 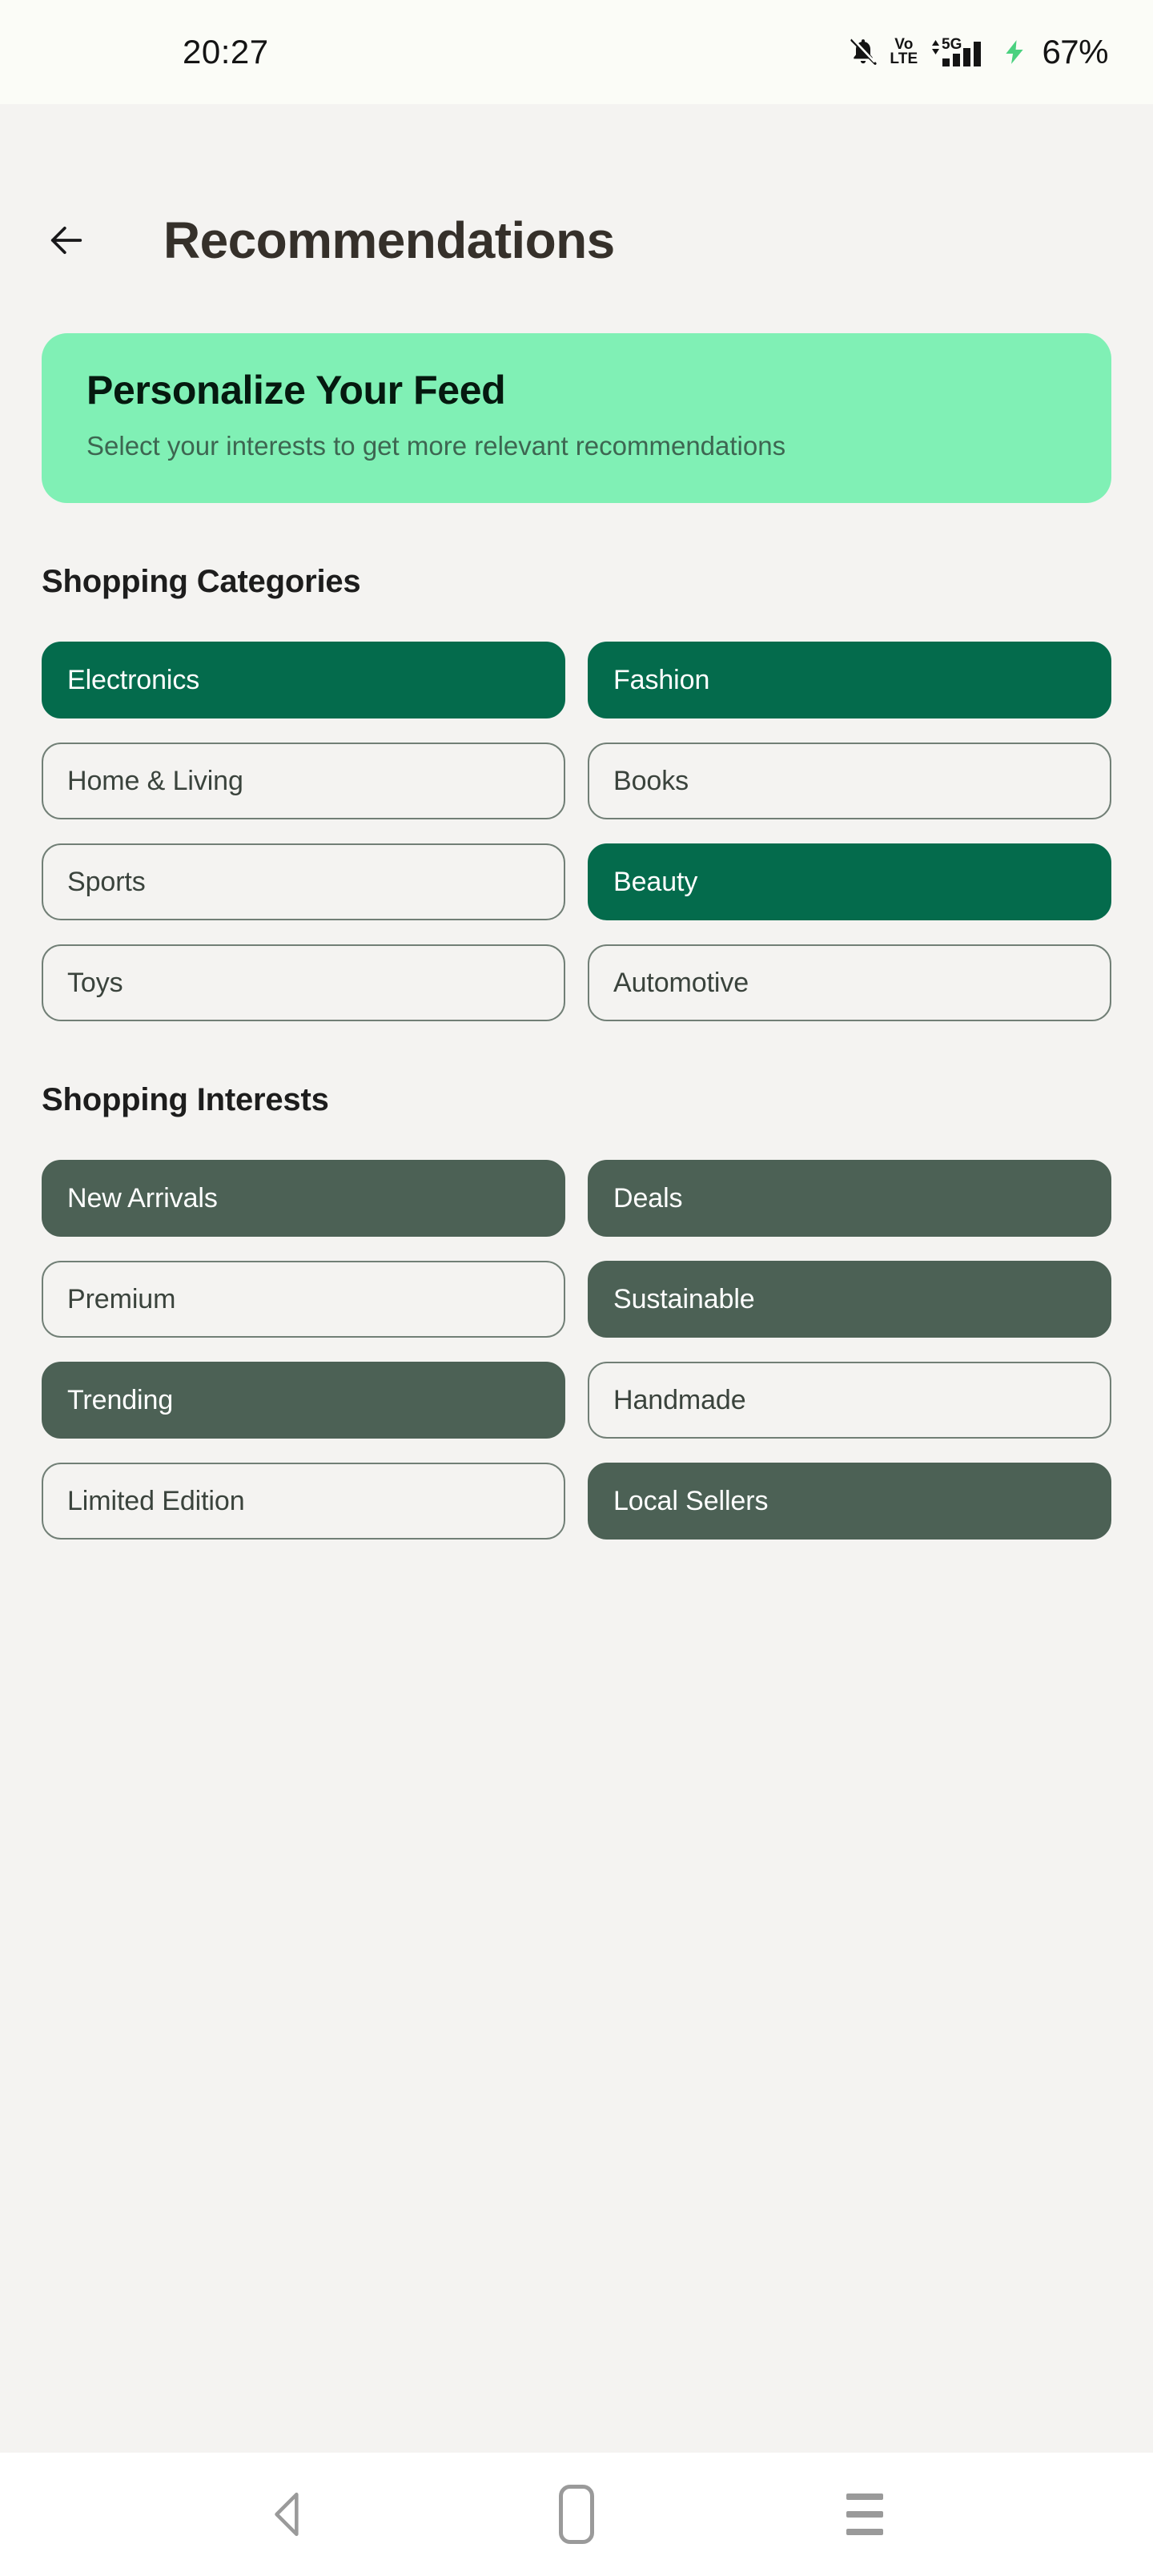 What do you see at coordinates (1015, 52) in the screenshot?
I see `charging-bolt-icon` at bounding box center [1015, 52].